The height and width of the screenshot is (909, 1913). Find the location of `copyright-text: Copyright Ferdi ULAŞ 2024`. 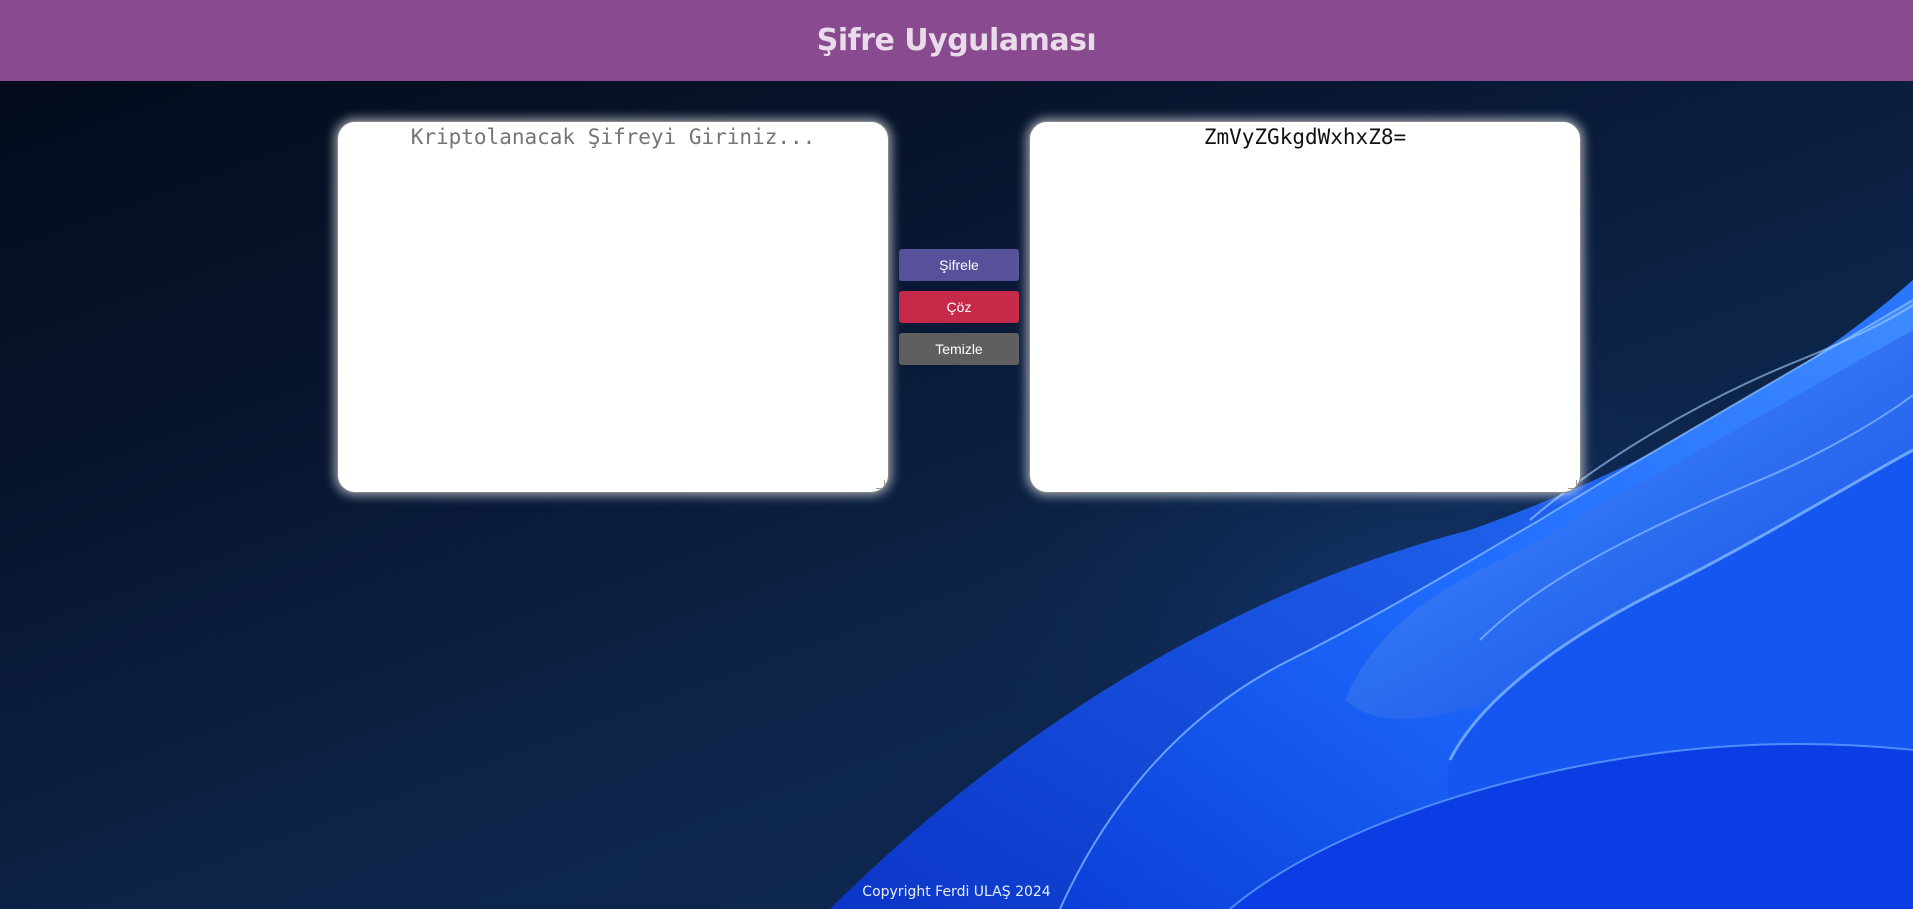

copyright-text: Copyright Ferdi ULAŞ 2024 is located at coordinates (956, 892).